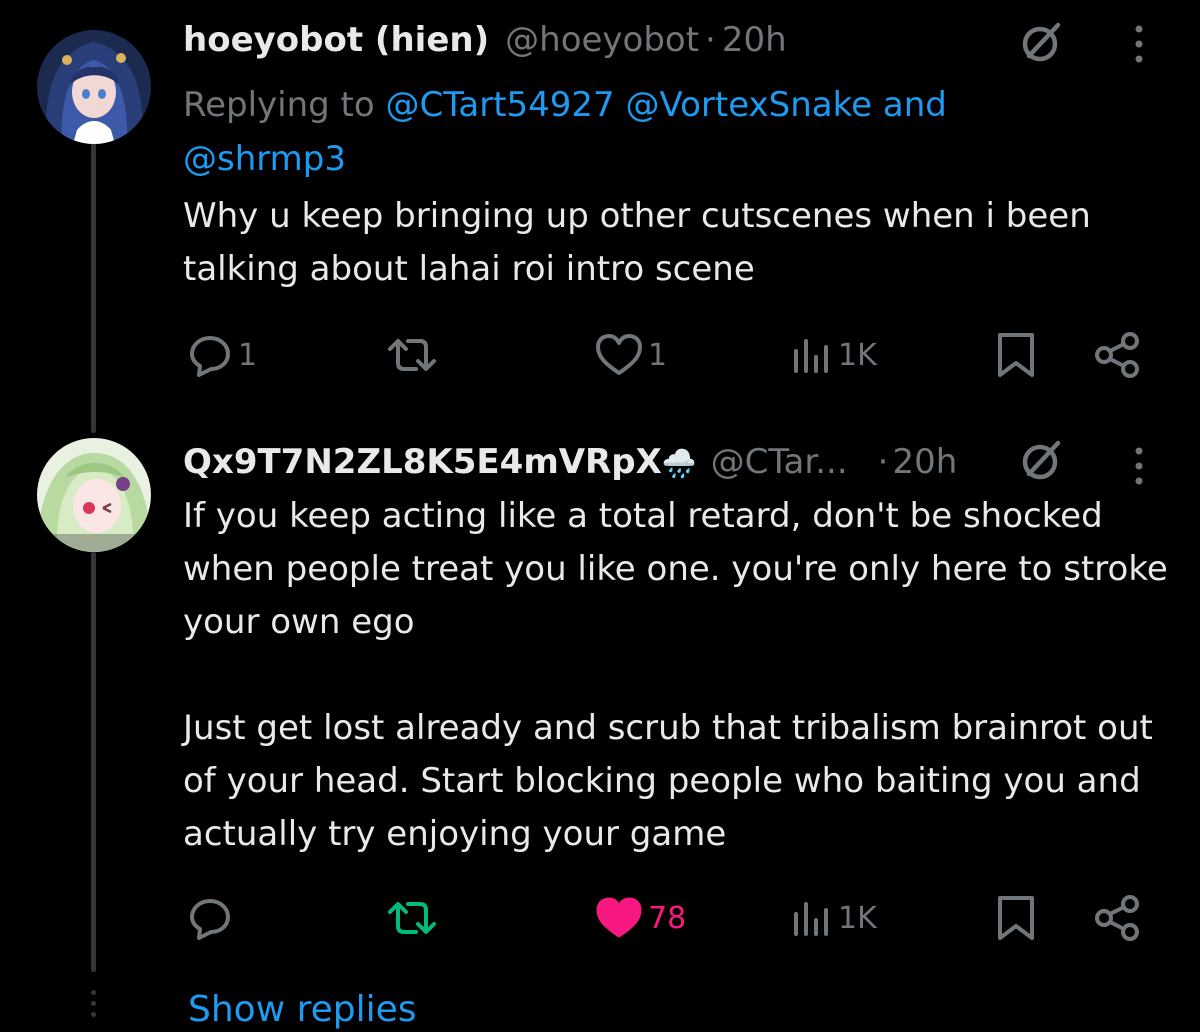 The height and width of the screenshot is (1032, 1200). What do you see at coordinates (914, 105) in the screenshot?
I see `mention-and: and` at bounding box center [914, 105].